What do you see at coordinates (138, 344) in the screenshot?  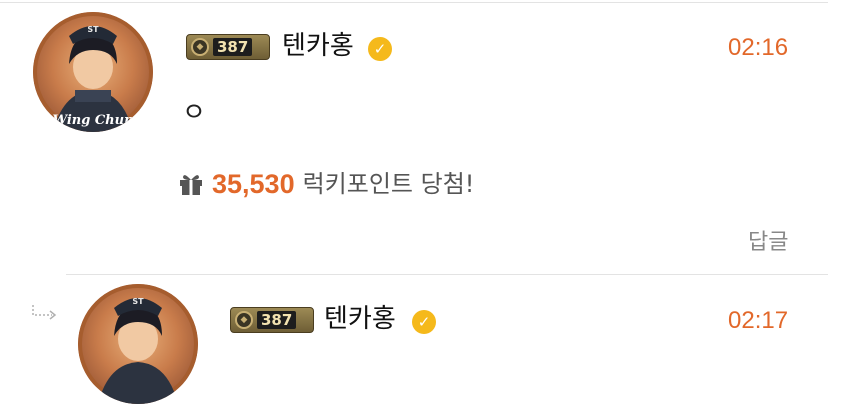 I see `avatar: ST` at bounding box center [138, 344].